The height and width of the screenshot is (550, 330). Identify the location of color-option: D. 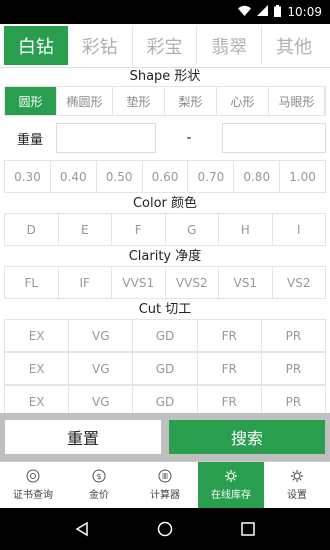
(32, 230).